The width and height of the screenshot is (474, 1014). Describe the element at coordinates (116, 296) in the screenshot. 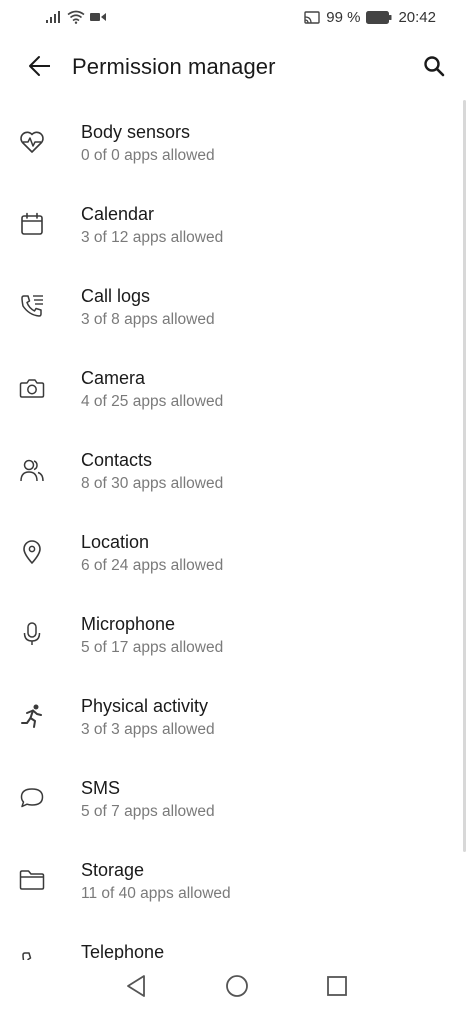

I see `item-label: Call logs` at that location.